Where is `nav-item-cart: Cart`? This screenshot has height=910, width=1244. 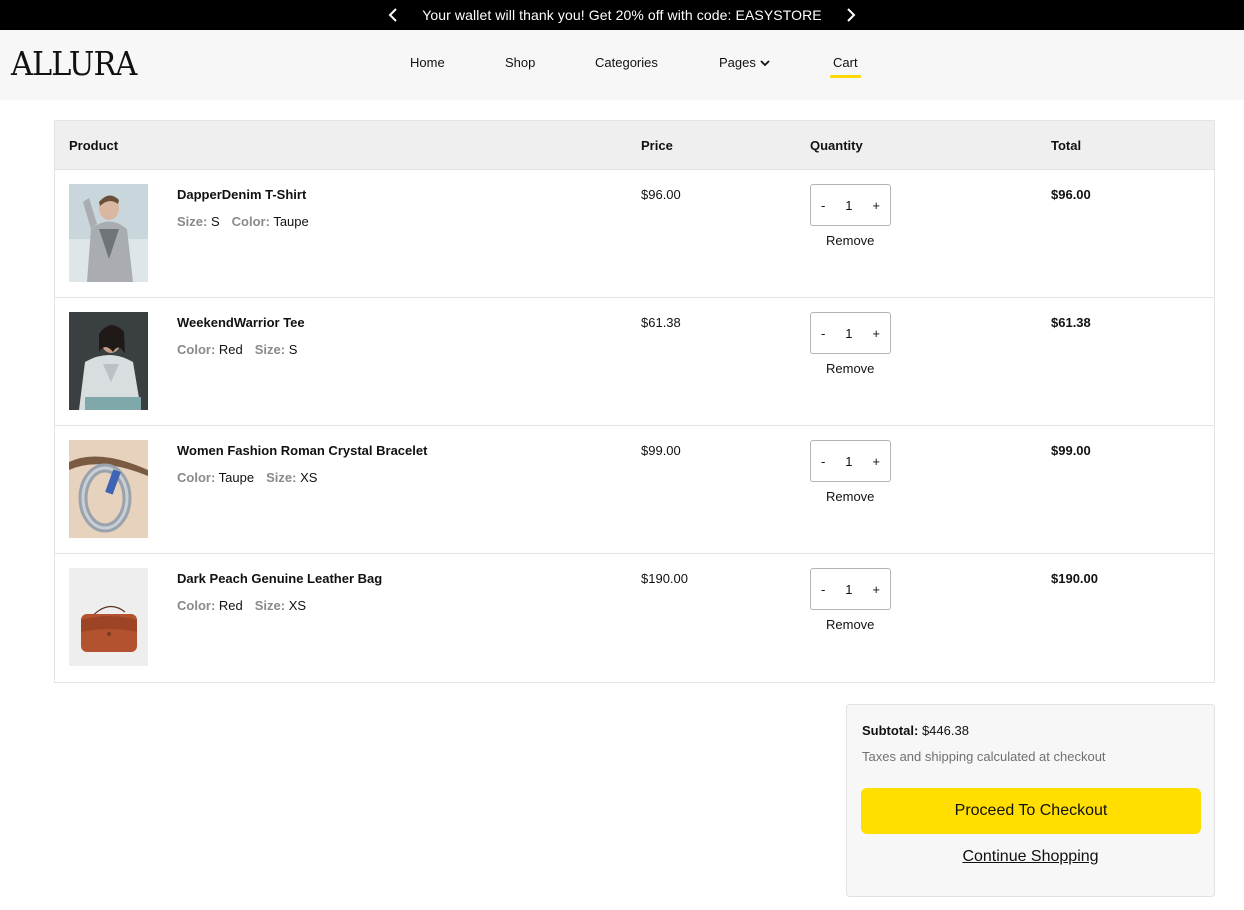
nav-item-cart: Cart is located at coordinates (845, 66).